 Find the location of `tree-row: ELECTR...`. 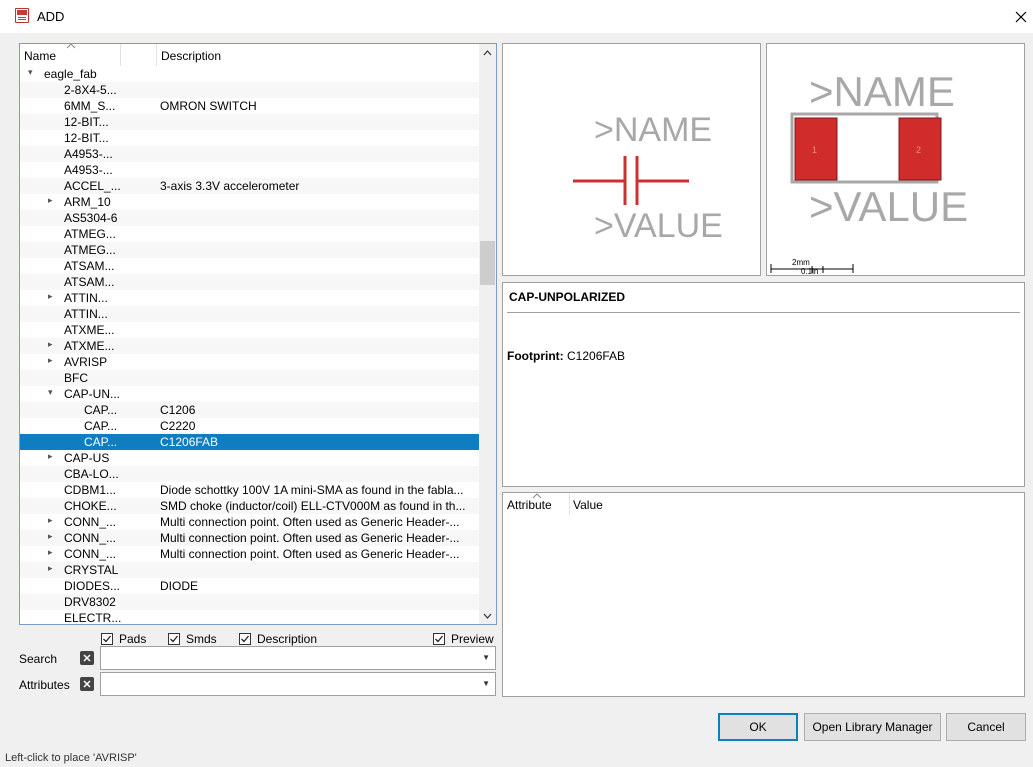

tree-row: ELECTR... is located at coordinates (249, 617).